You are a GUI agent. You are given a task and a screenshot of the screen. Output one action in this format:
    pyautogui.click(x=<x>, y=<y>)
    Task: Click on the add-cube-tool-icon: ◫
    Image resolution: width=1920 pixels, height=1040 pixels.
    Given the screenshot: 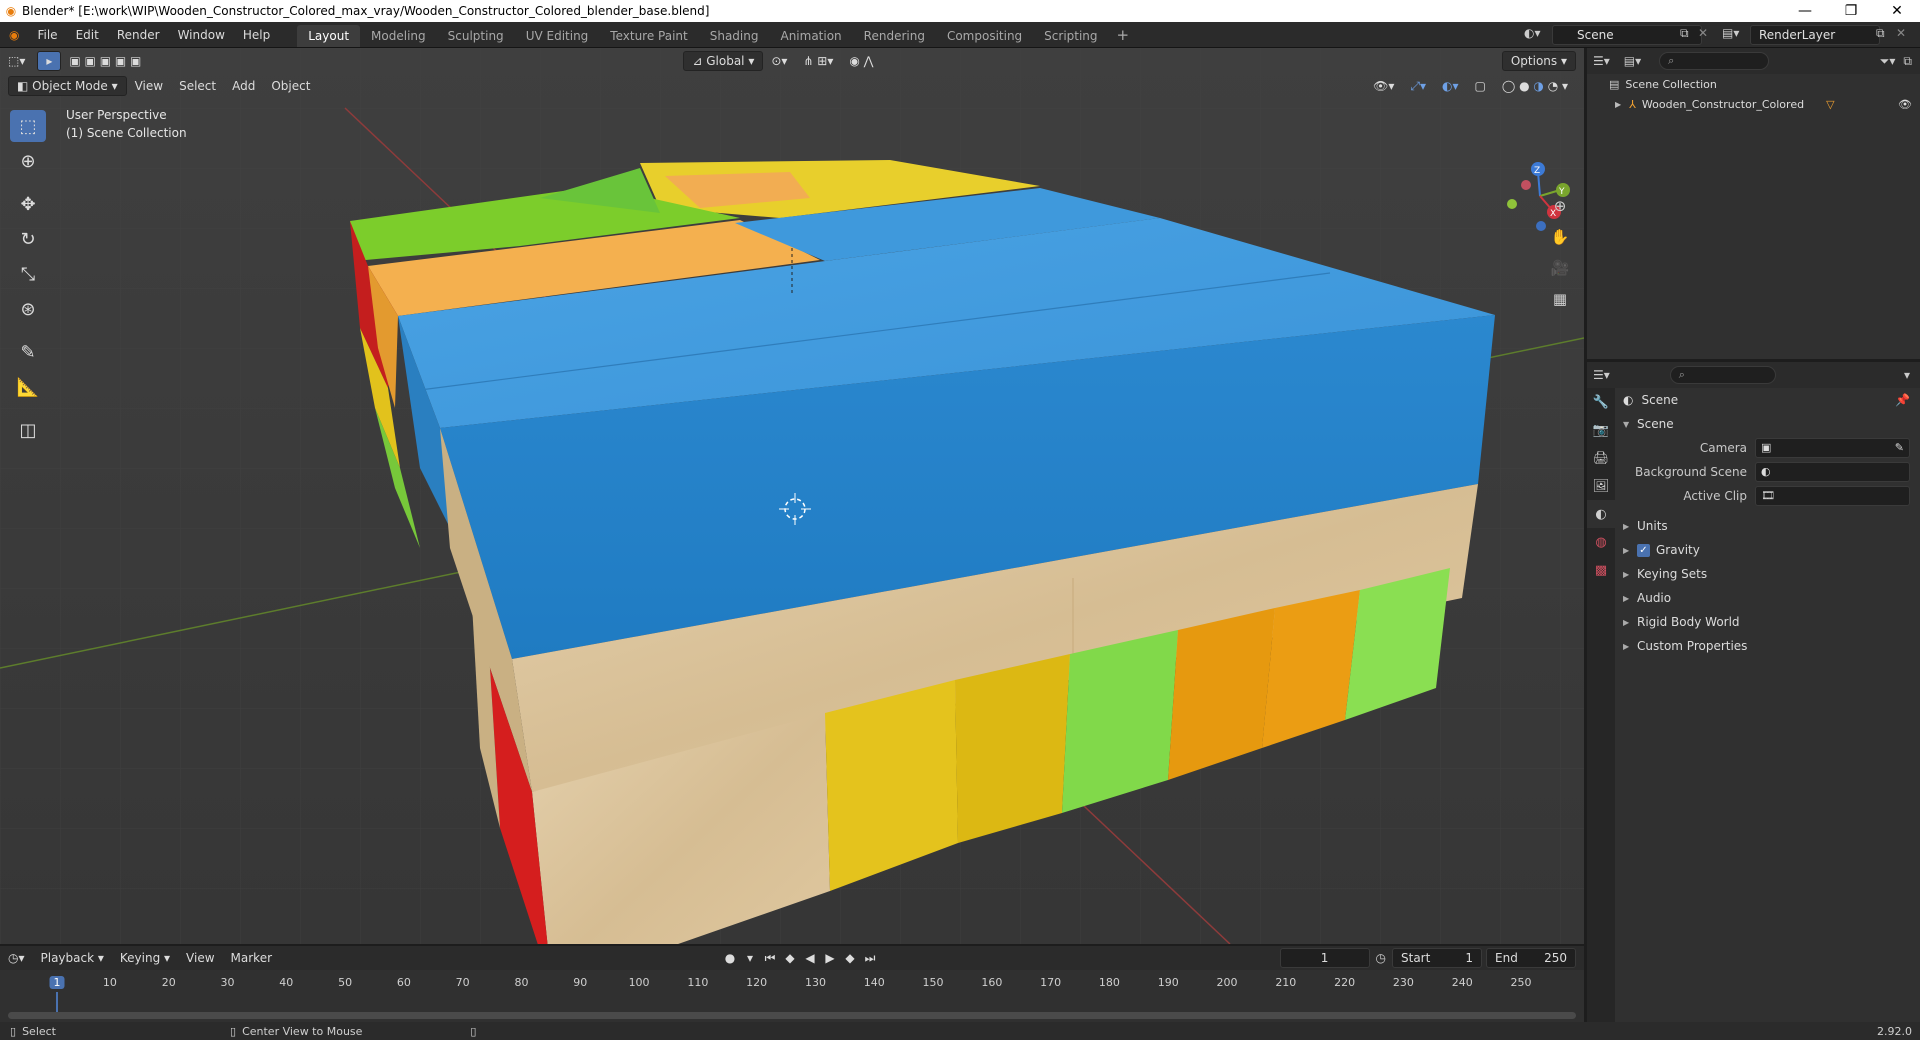 What is the action you would take?
    pyautogui.click(x=28, y=430)
    